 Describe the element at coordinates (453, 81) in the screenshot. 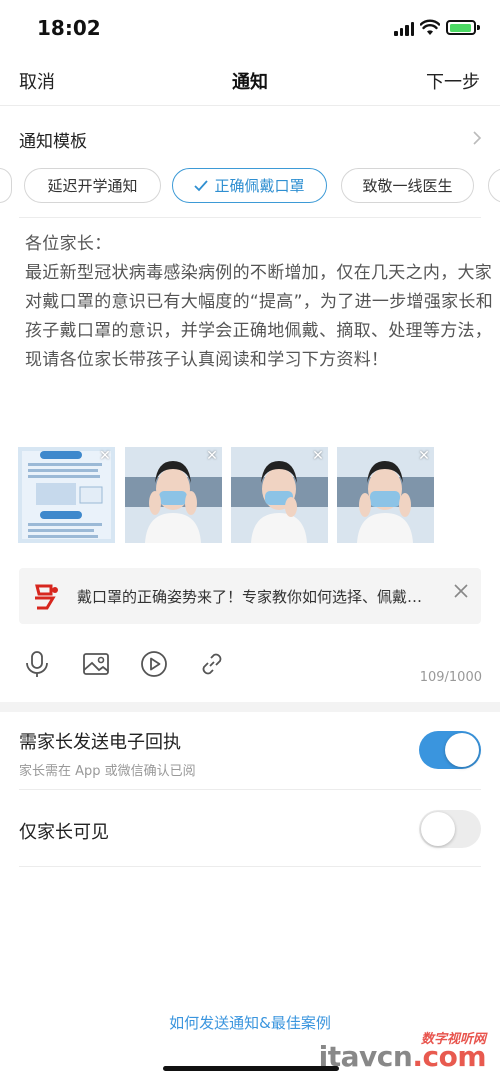

I see `next-step-button: 下一步` at that location.